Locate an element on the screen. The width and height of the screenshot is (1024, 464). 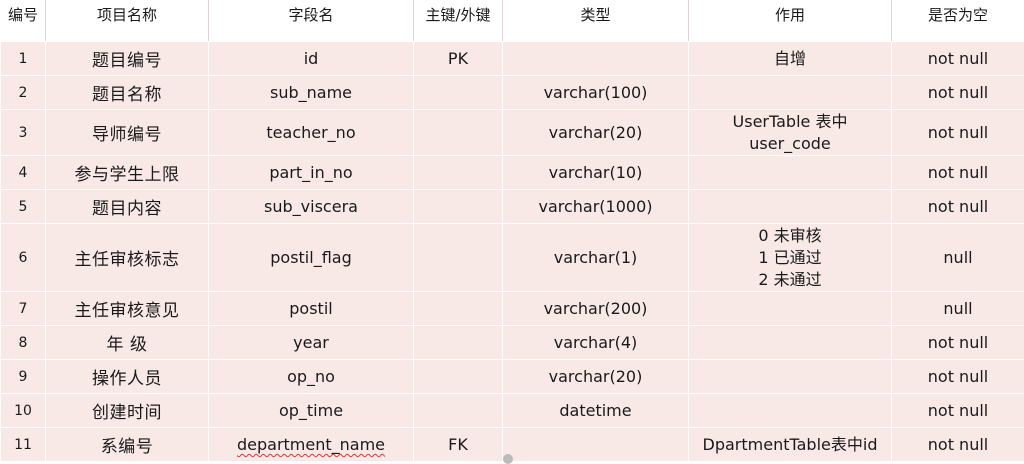
cell-role-line: DpartmentTable表中id is located at coordinates (790, 445).